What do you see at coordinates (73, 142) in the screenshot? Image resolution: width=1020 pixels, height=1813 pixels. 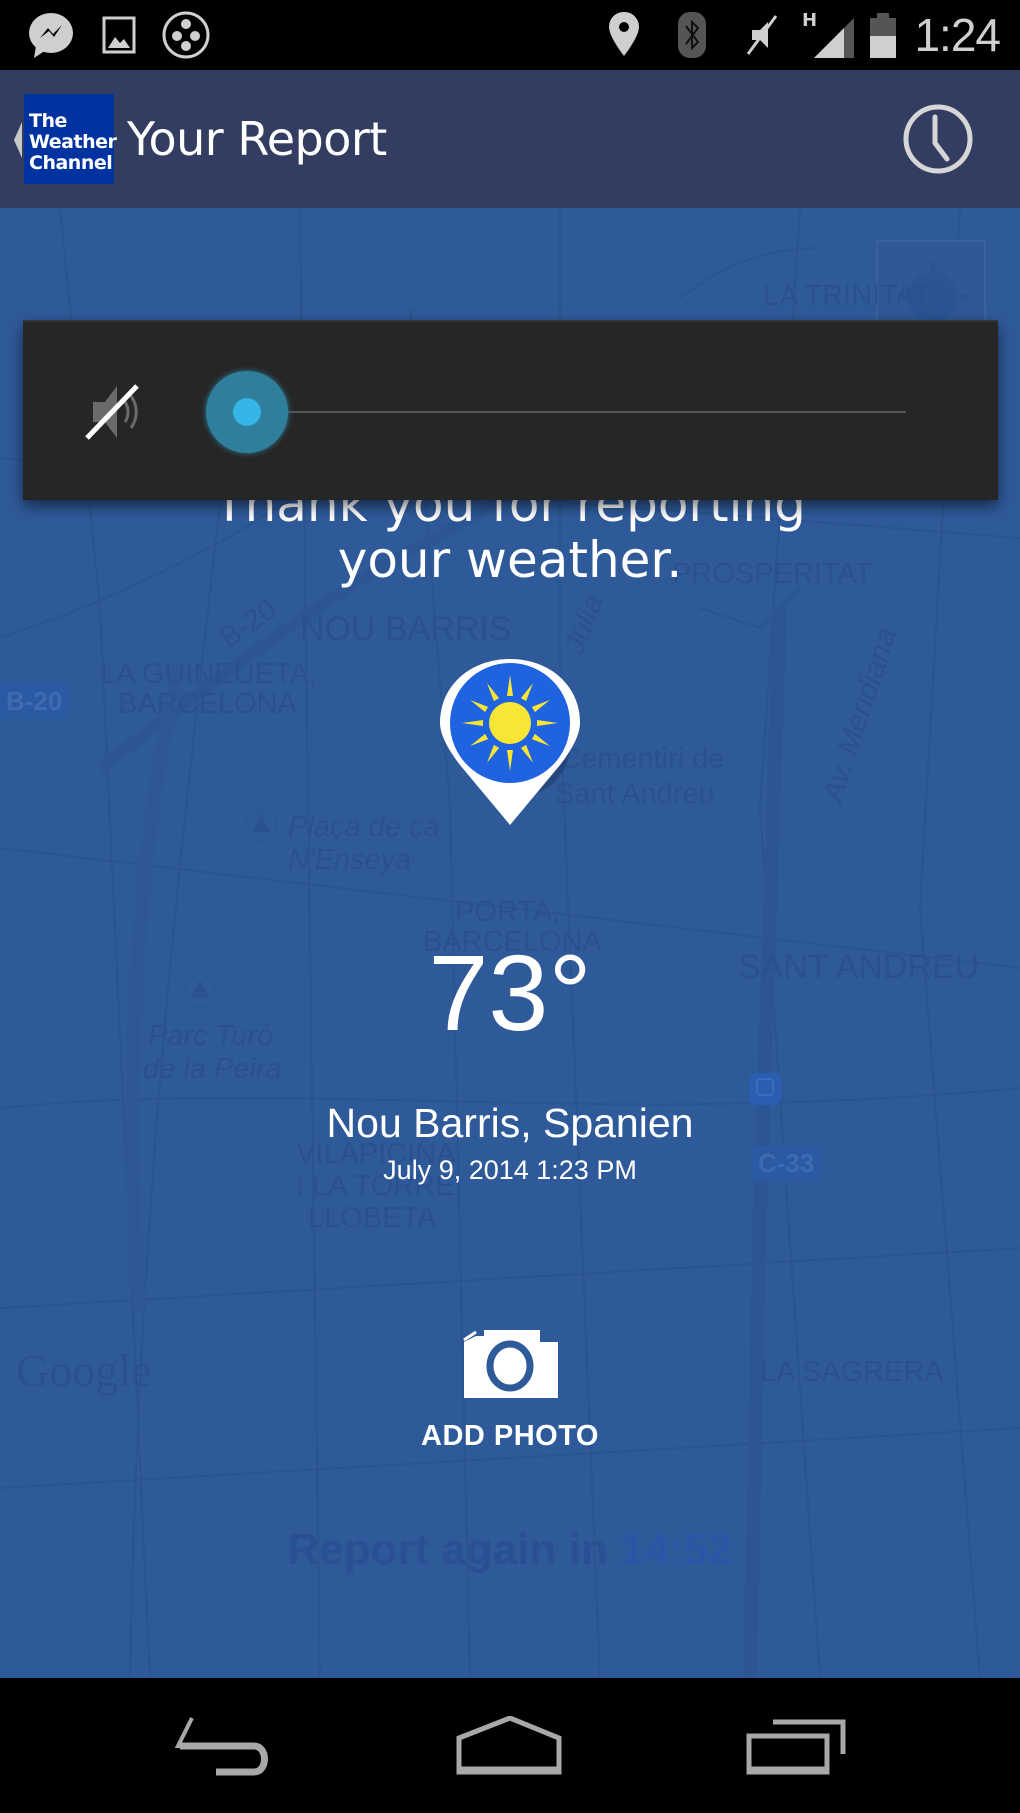 I see `logo-line: Weather` at bounding box center [73, 142].